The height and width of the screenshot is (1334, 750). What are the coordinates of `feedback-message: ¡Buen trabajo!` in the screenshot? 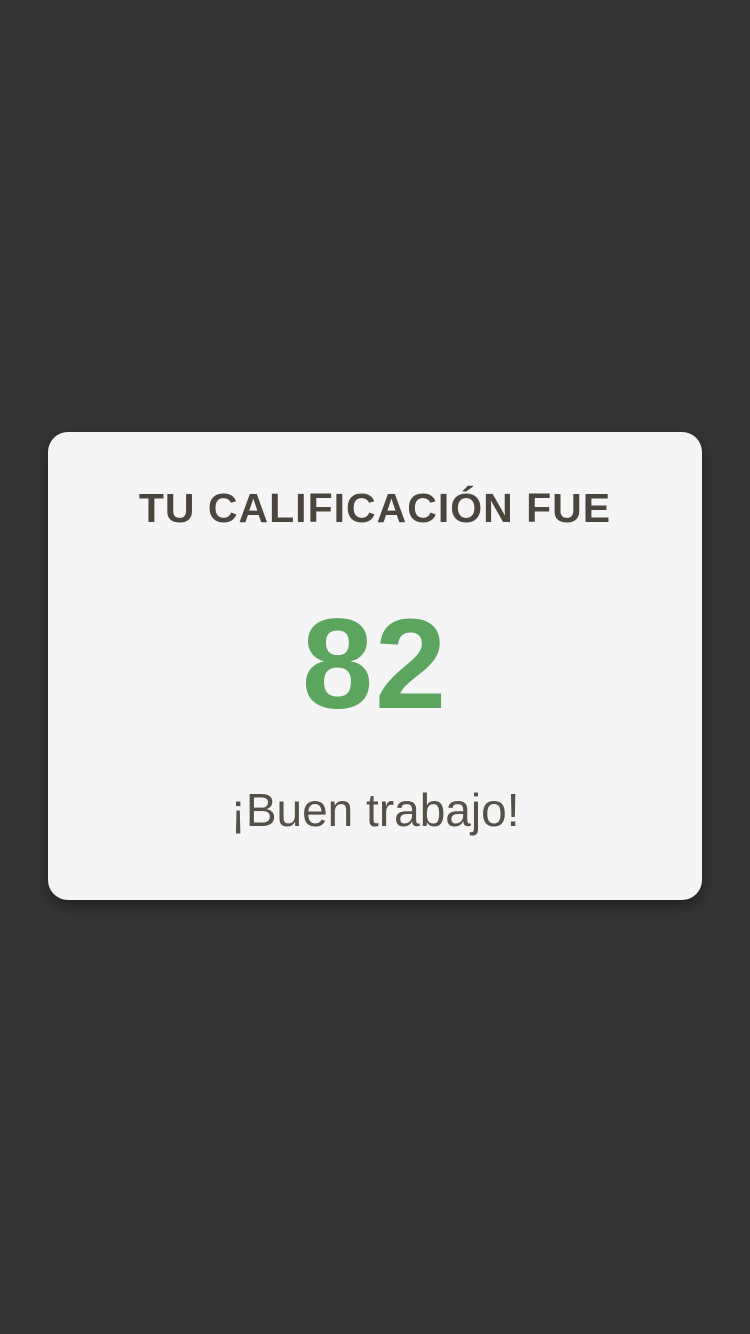 It's located at (375, 810).